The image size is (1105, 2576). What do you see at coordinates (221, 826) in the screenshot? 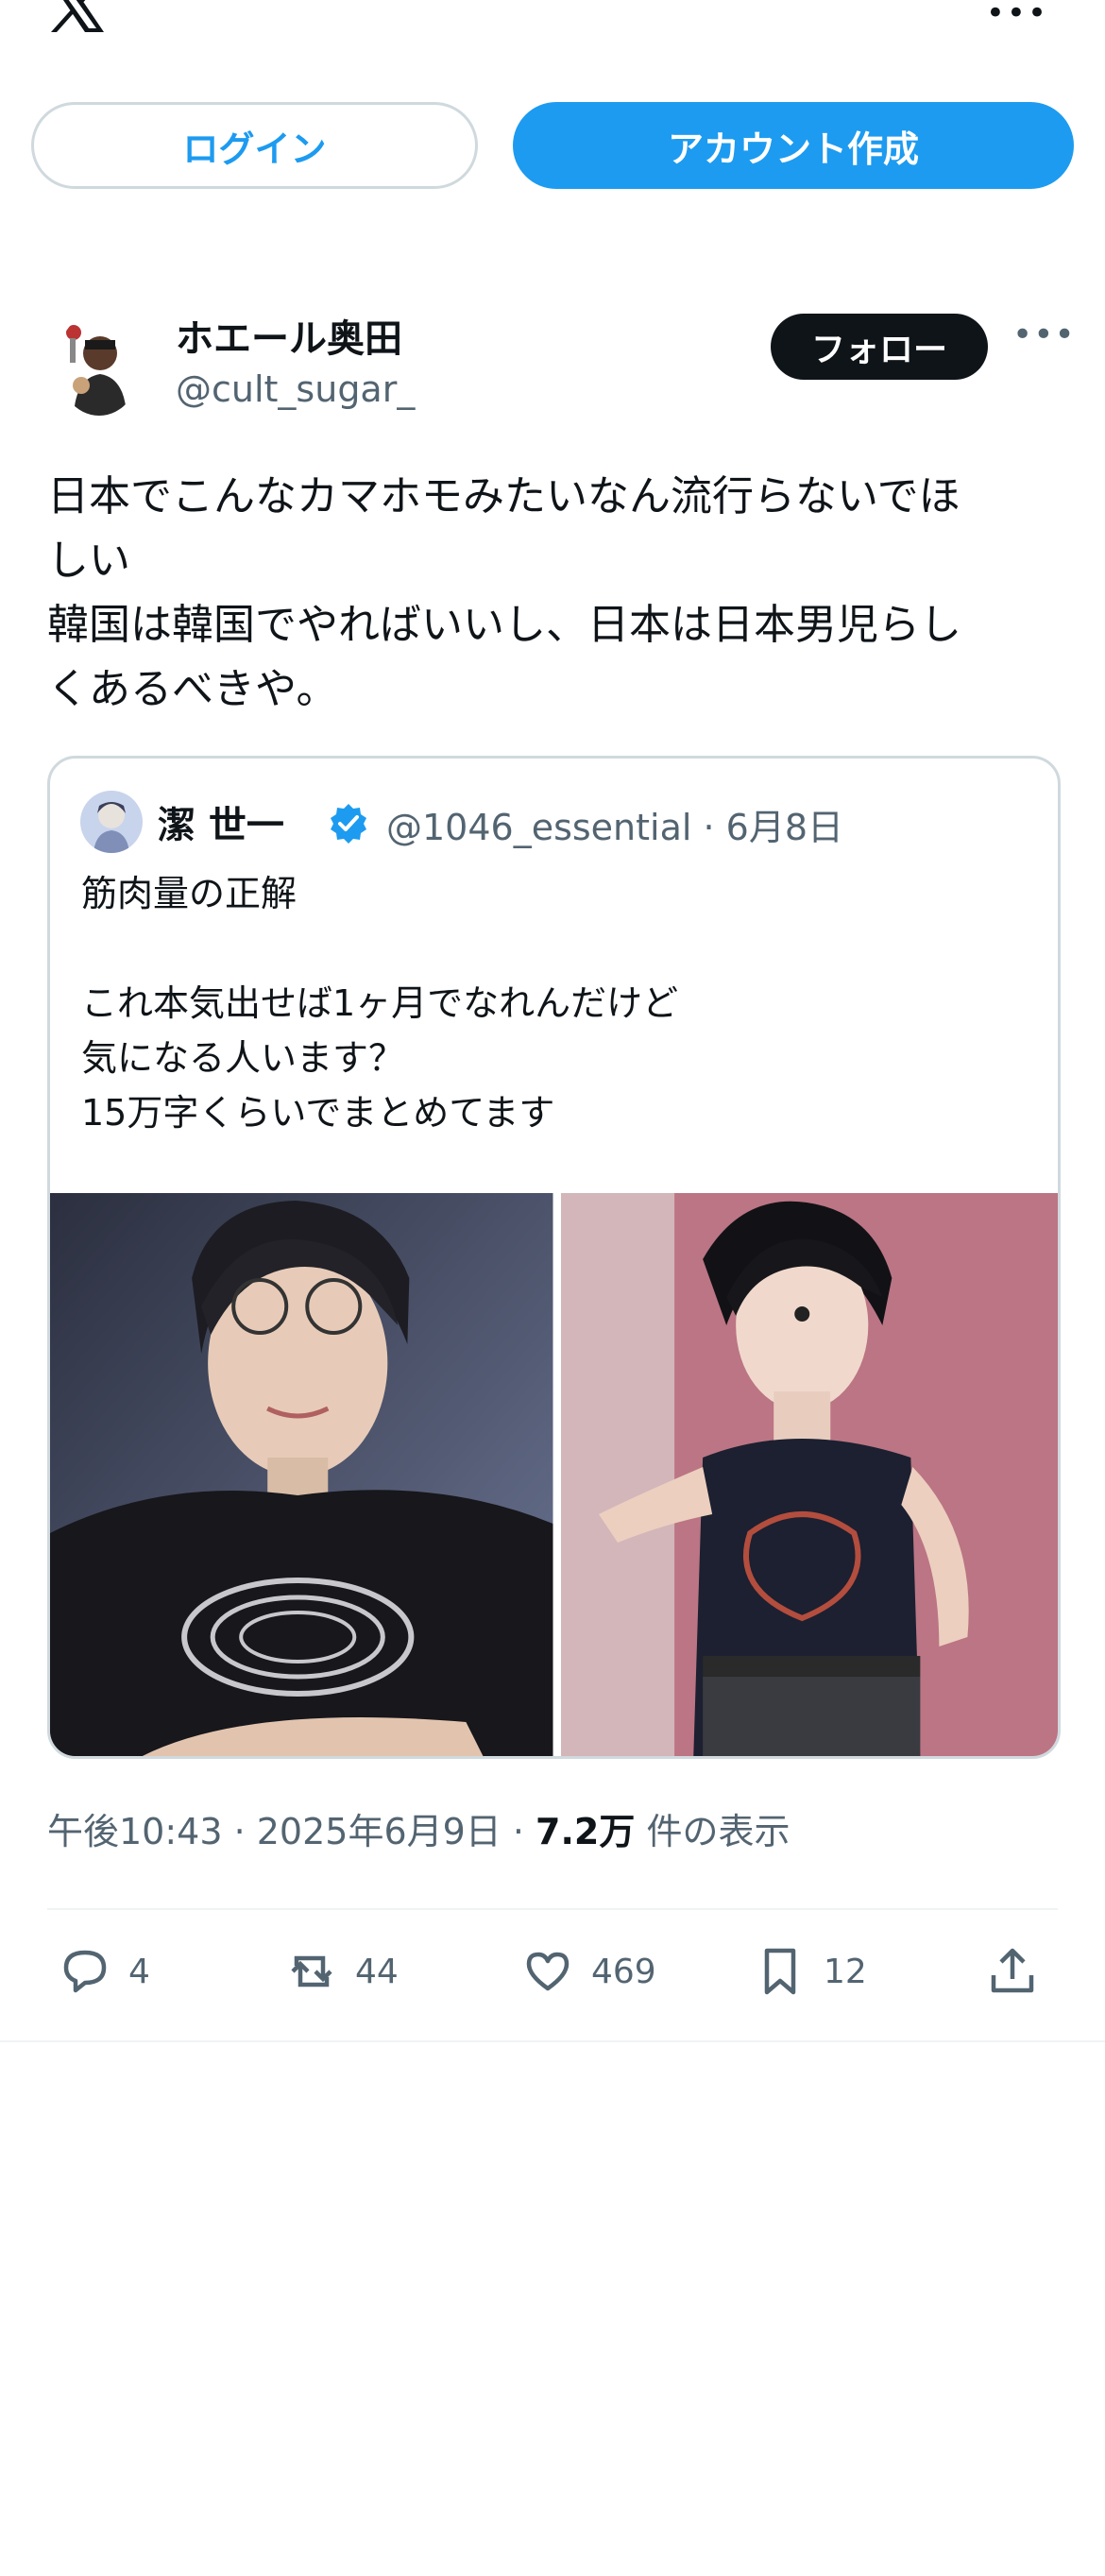
I see `quoted-author-name: 潔 世一` at bounding box center [221, 826].